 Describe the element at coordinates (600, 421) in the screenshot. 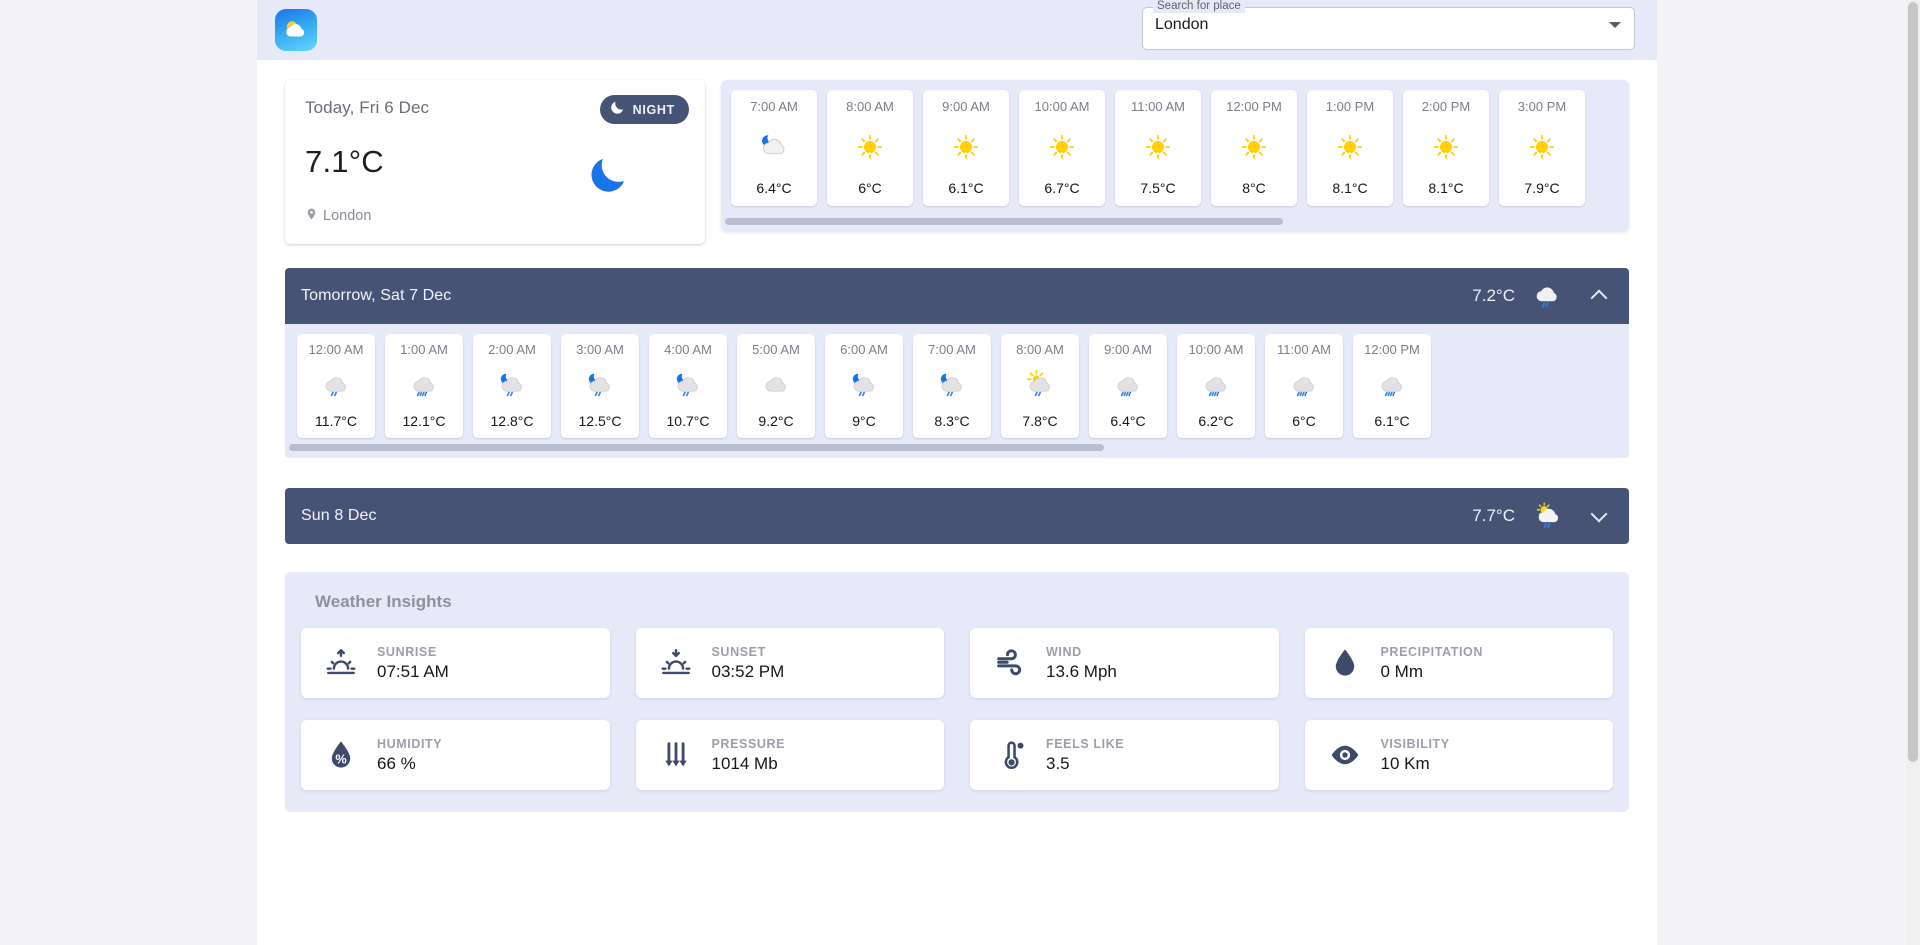

I see `hour-temperature: 12.5°C` at that location.